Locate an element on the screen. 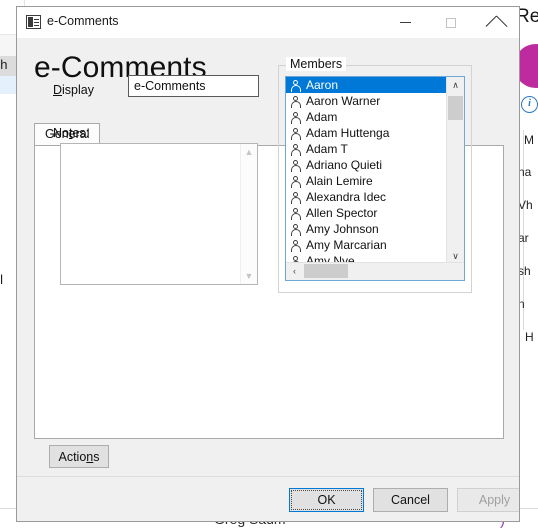 This screenshot has height=532, width=538. dialog-title: e-Comments is located at coordinates (83, 21).